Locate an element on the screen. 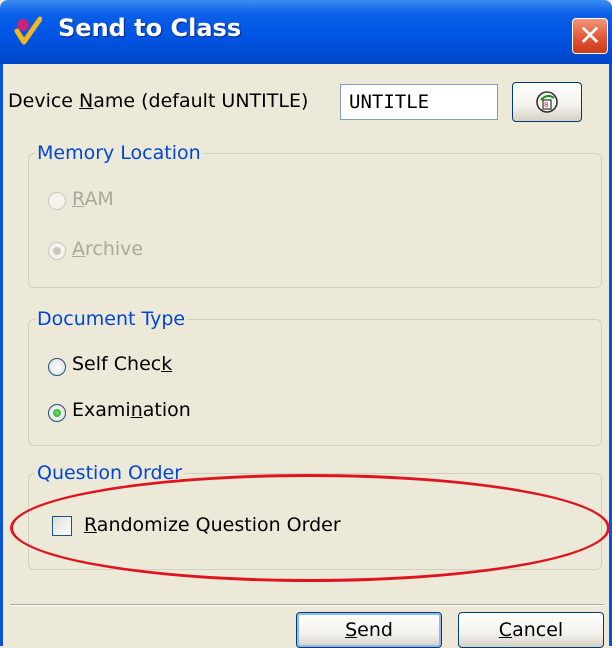  radio-archive-label: Archive is located at coordinates (108, 249).